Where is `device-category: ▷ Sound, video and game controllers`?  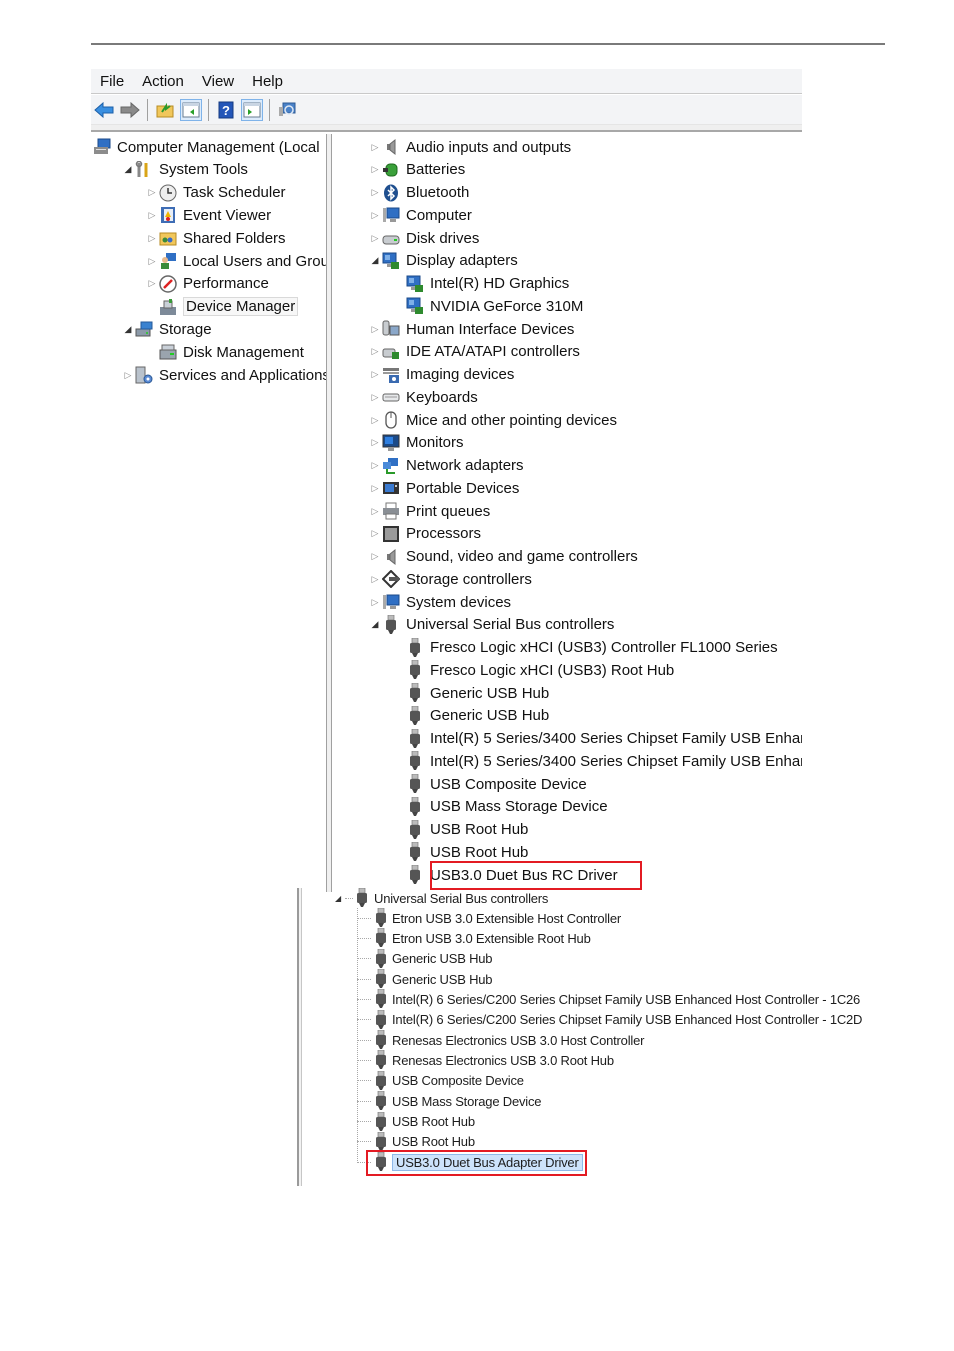 device-category: ▷ Sound, video and game controllers is located at coordinates (503, 557).